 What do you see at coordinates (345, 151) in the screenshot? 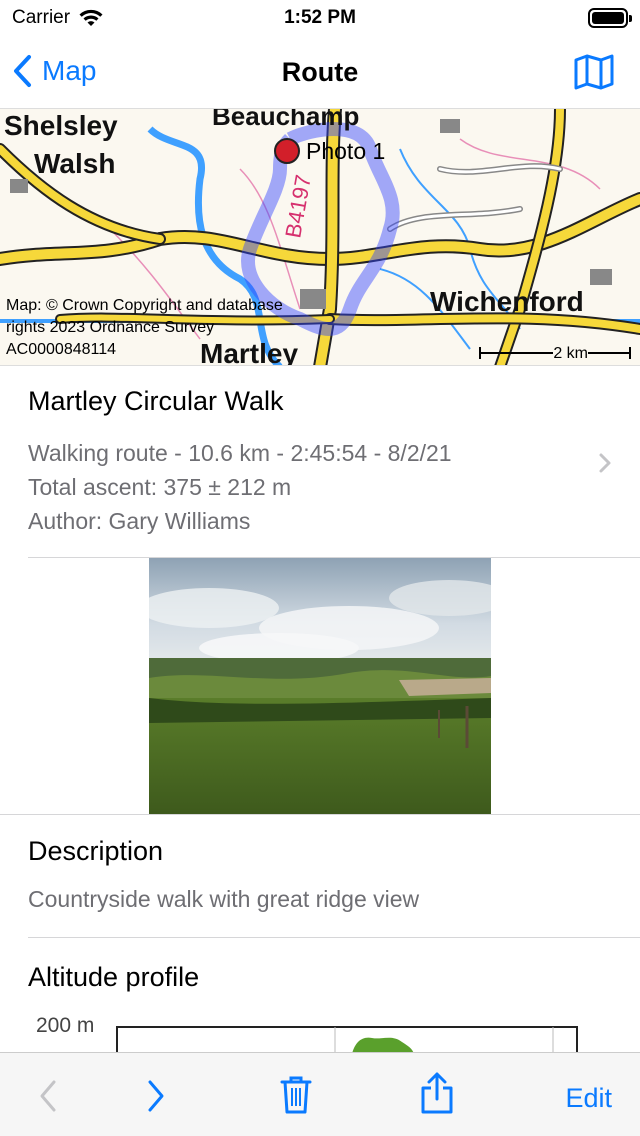
I see `photo-marker-label: Photo 1` at bounding box center [345, 151].